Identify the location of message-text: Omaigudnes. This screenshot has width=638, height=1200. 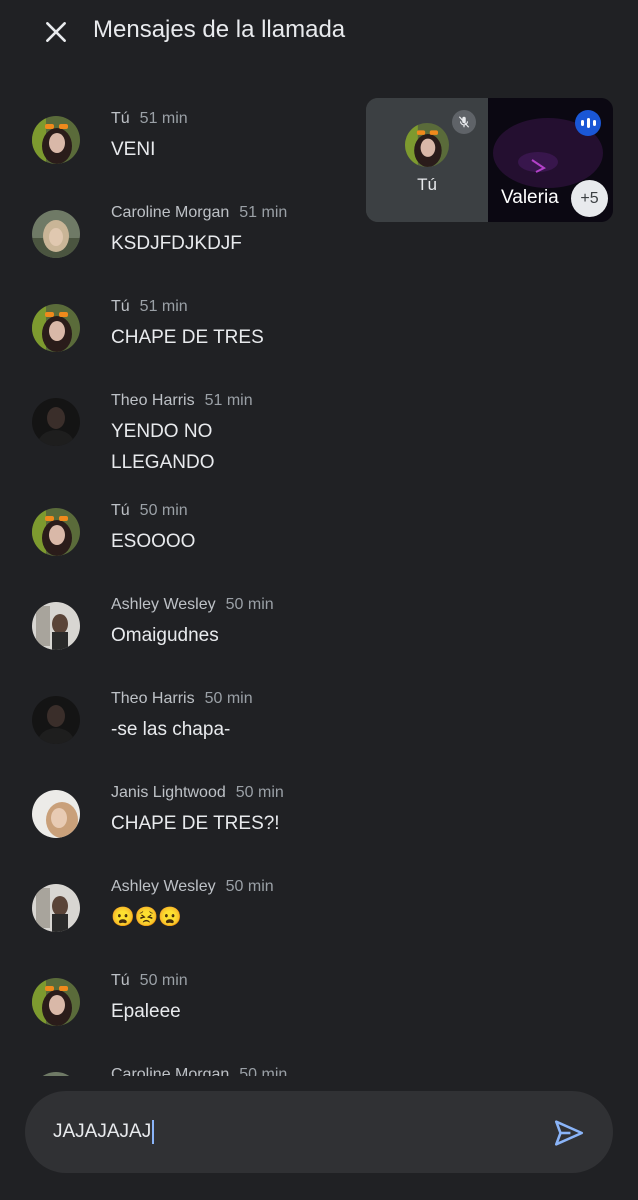
(165, 635).